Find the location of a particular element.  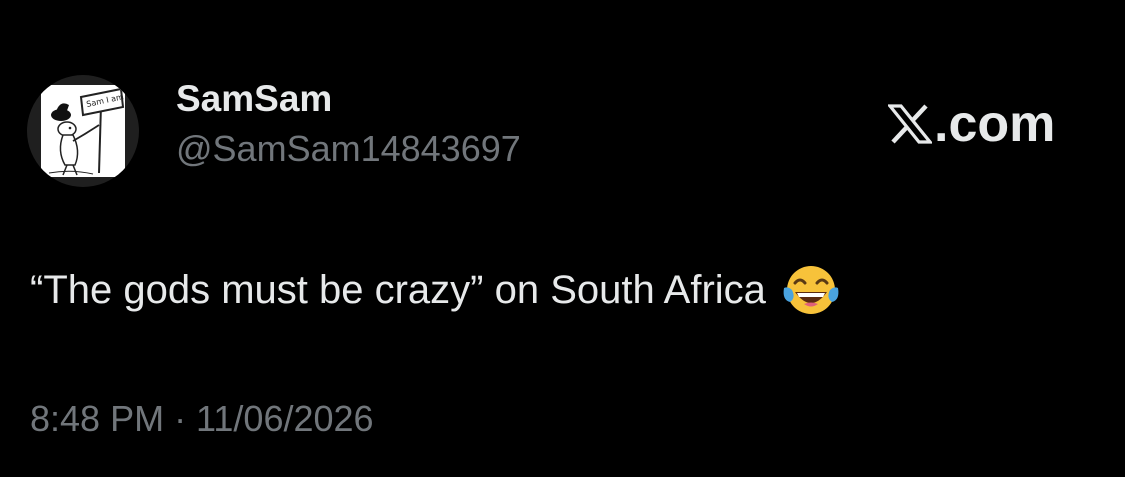

avatar: Sam I am is located at coordinates (83, 131).